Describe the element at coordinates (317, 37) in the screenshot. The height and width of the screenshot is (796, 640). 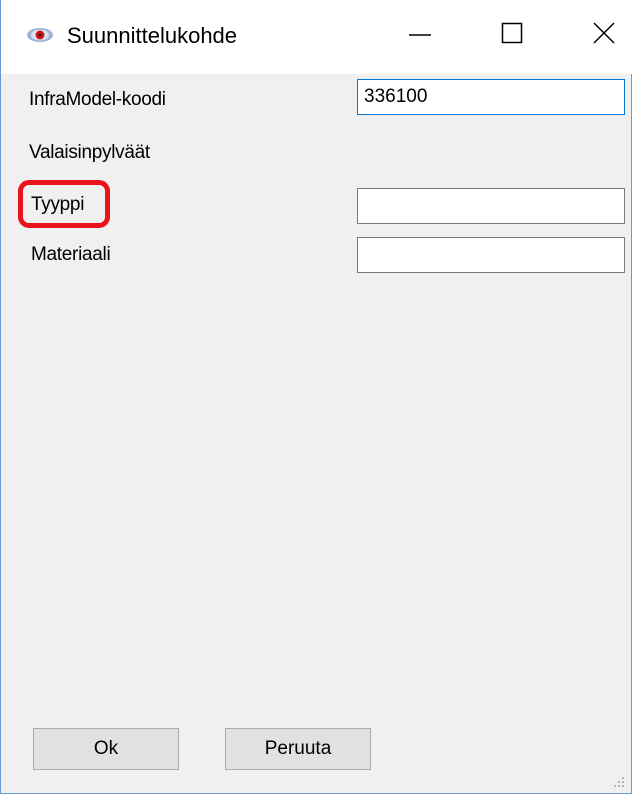
I see `title-bar: Suunnittelukohde` at that location.